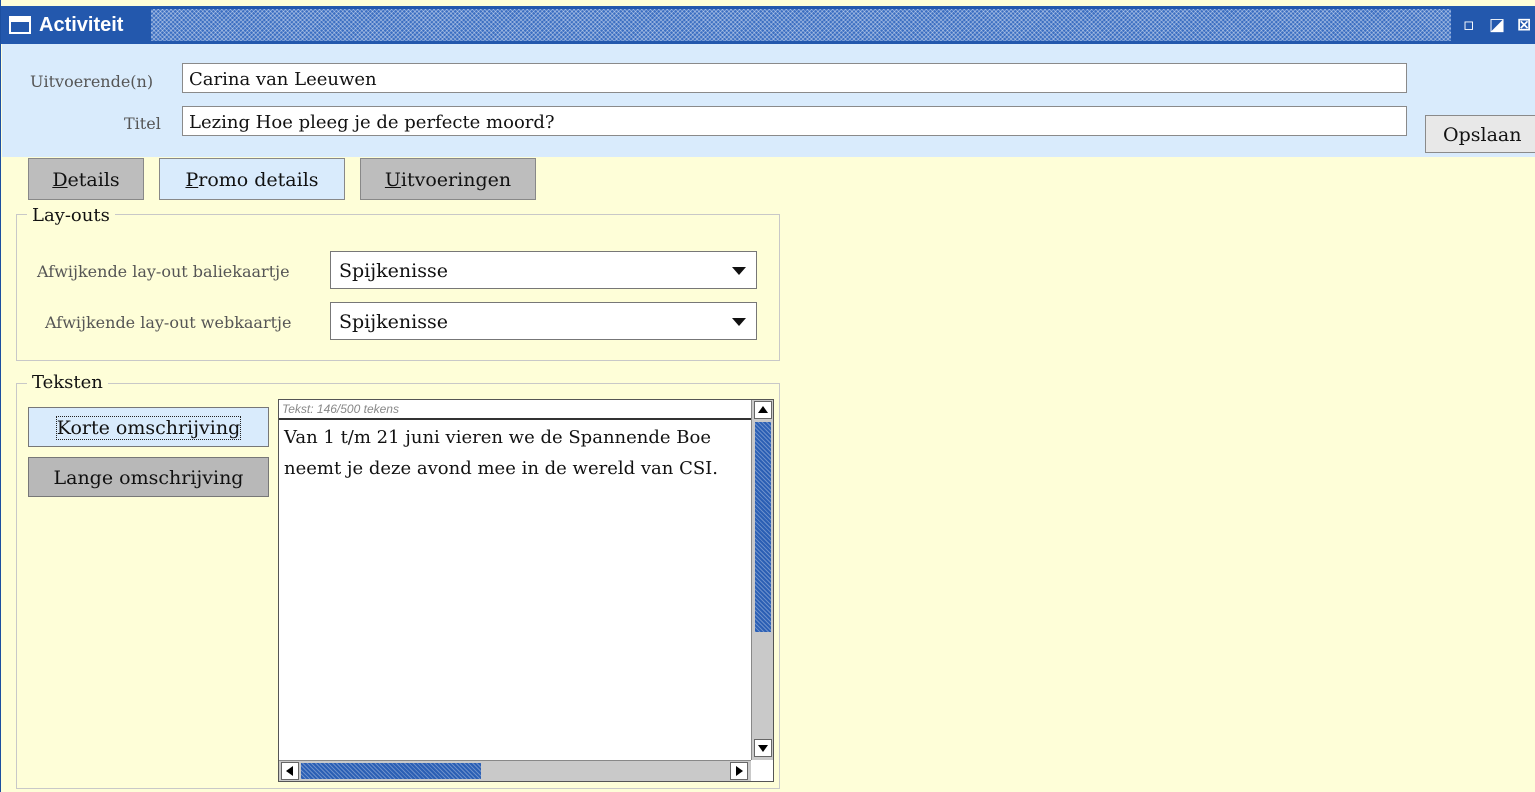  I want to click on scroll-left-button, so click(290, 771).